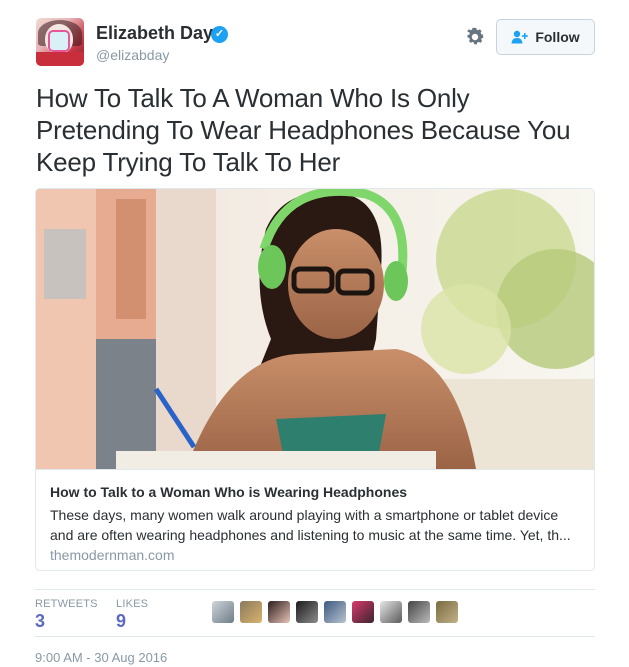 The width and height of the screenshot is (629, 667). Describe the element at coordinates (475, 37) in the screenshot. I see `gear-icon` at that location.